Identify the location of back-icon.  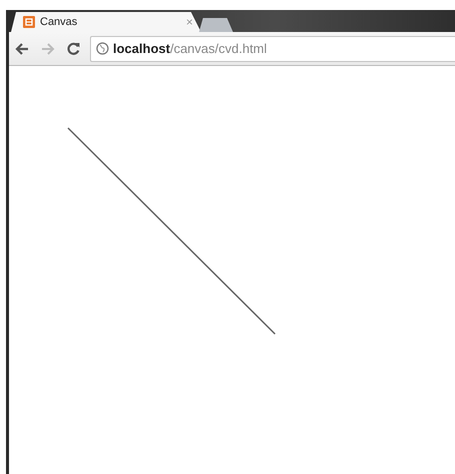
(22, 48).